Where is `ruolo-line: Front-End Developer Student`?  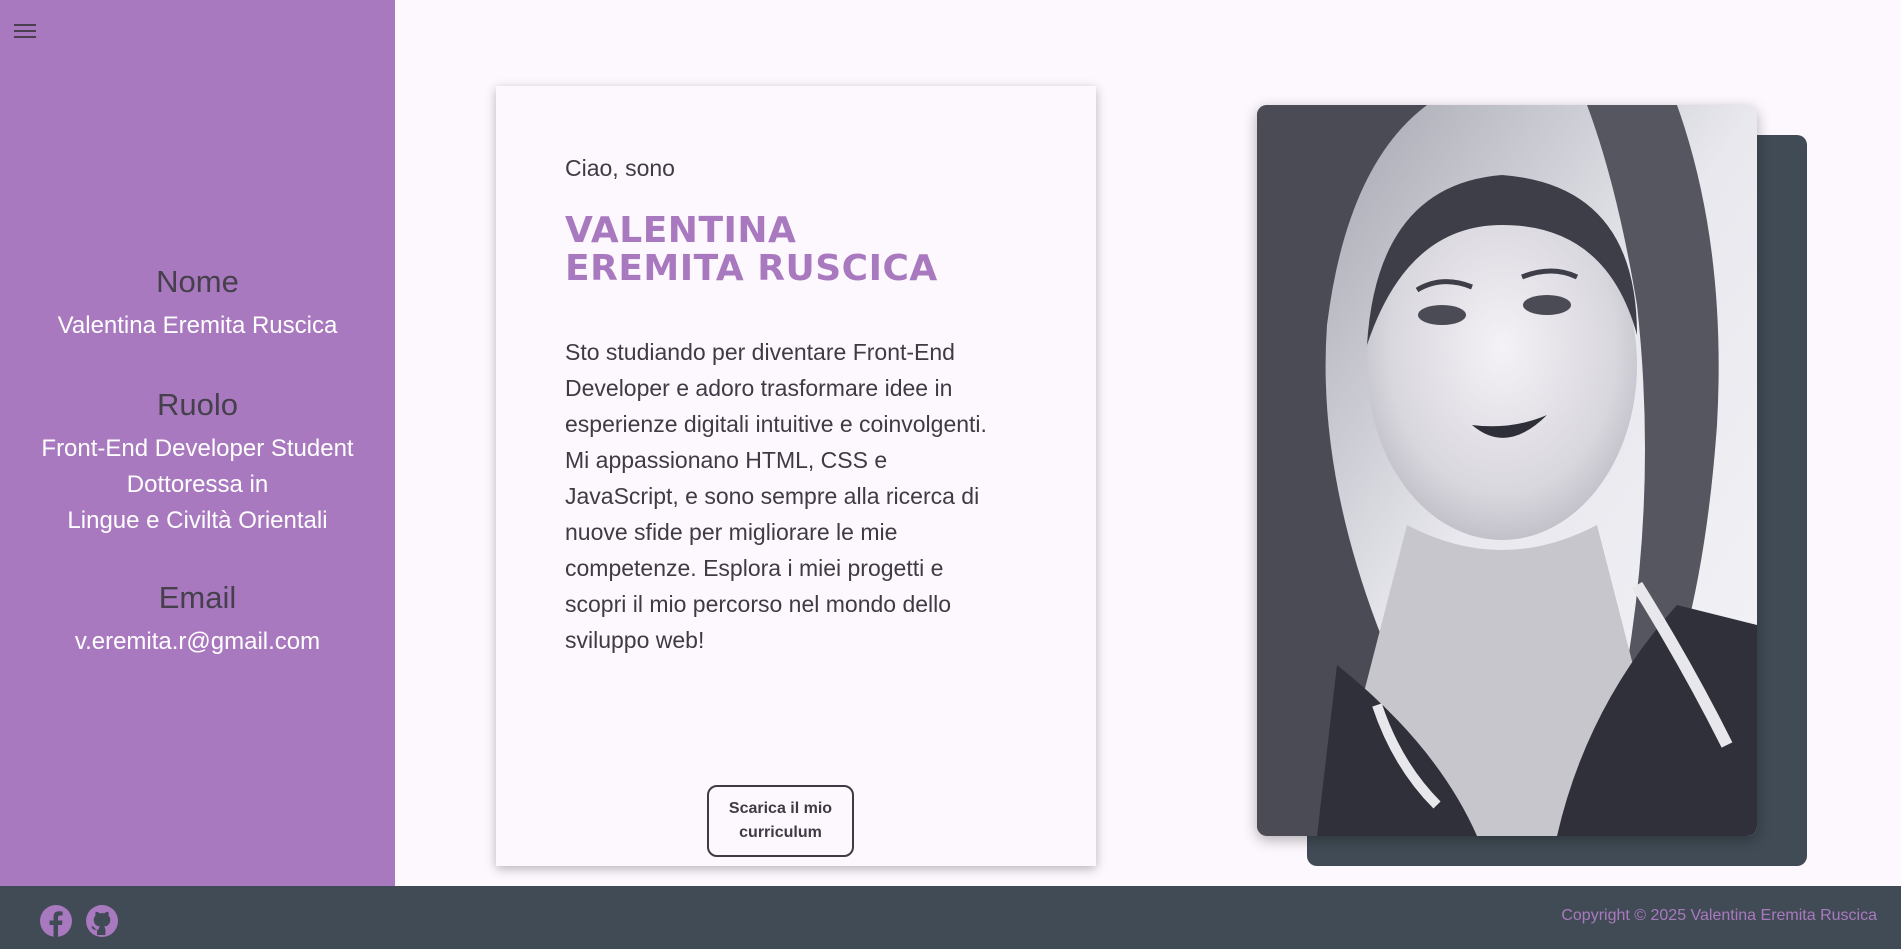
ruolo-line: Front-End Developer Student is located at coordinates (197, 448).